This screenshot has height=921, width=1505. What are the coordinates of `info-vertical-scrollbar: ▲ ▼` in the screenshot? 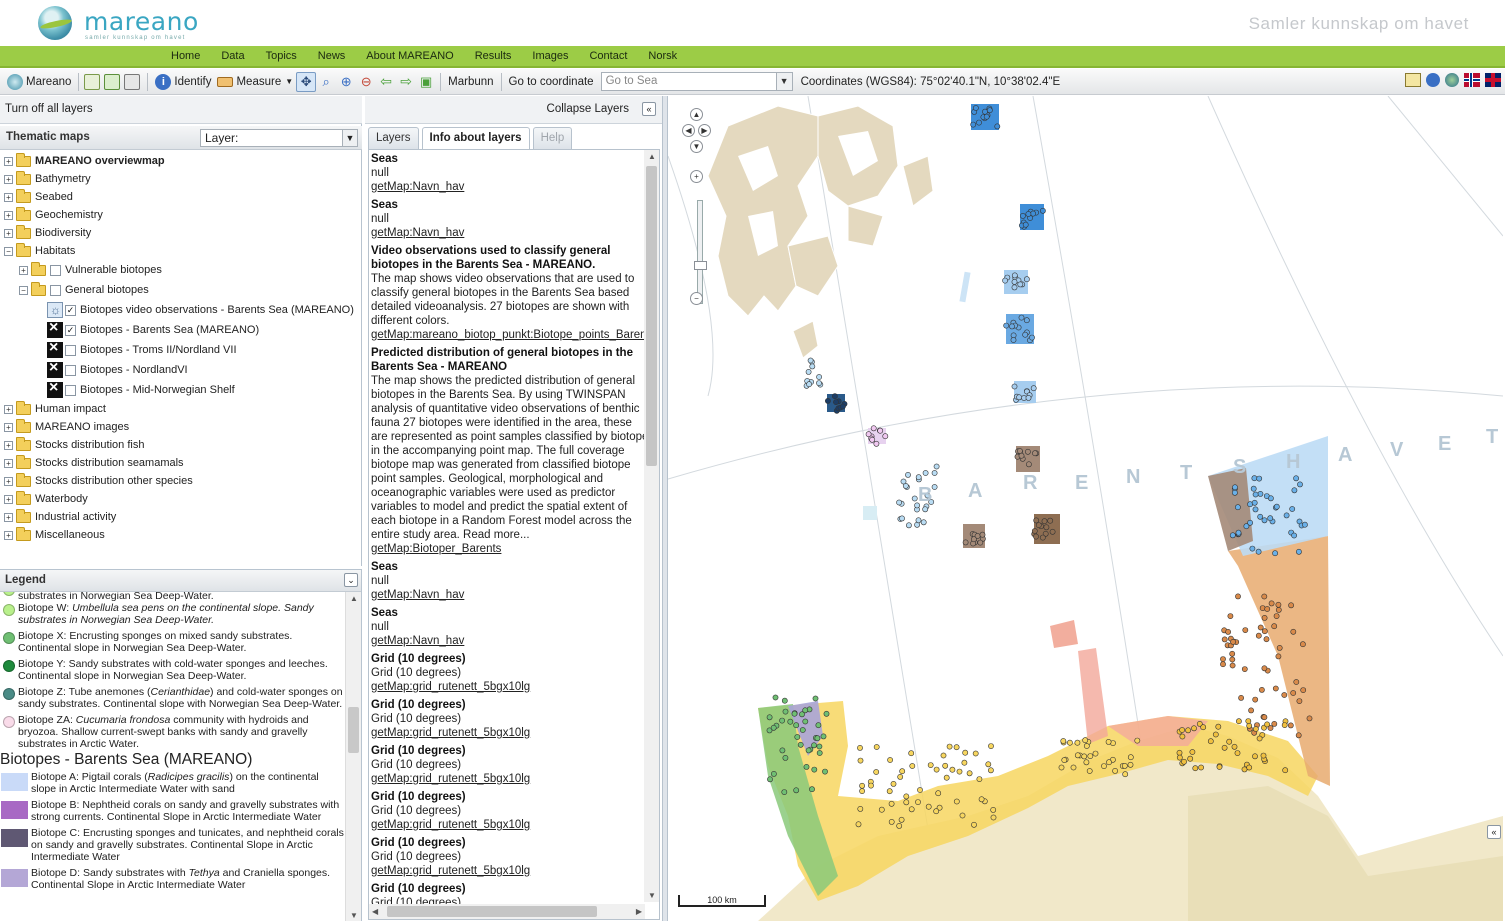 It's located at (651, 526).